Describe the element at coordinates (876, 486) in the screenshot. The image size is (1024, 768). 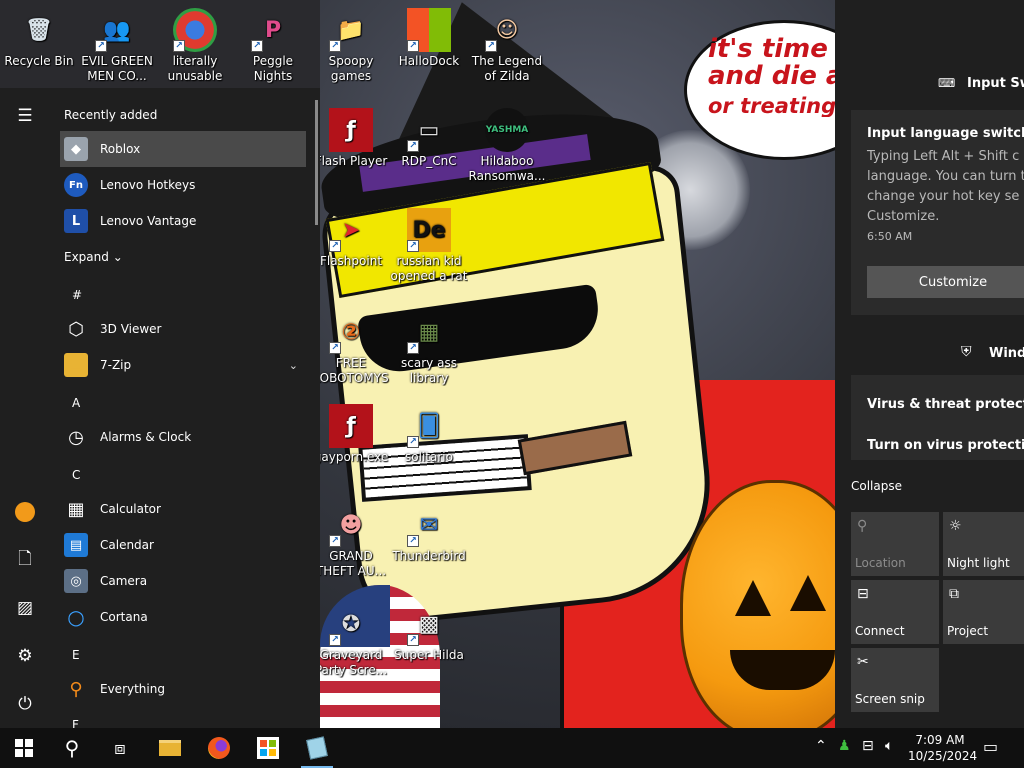
I see `collapse-link: Collapse` at that location.